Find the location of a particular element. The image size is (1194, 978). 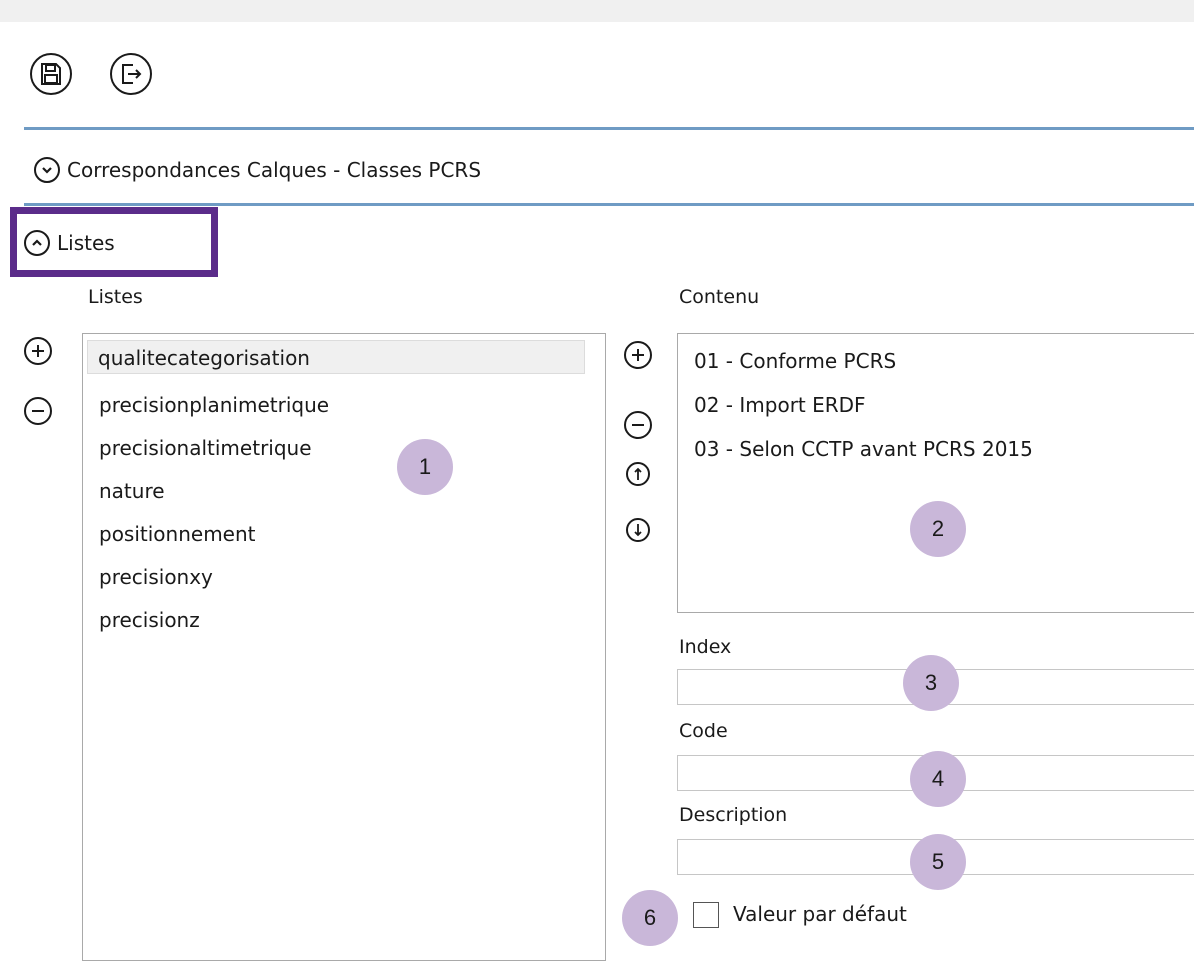

section-listes: Listes is located at coordinates (69, 243).